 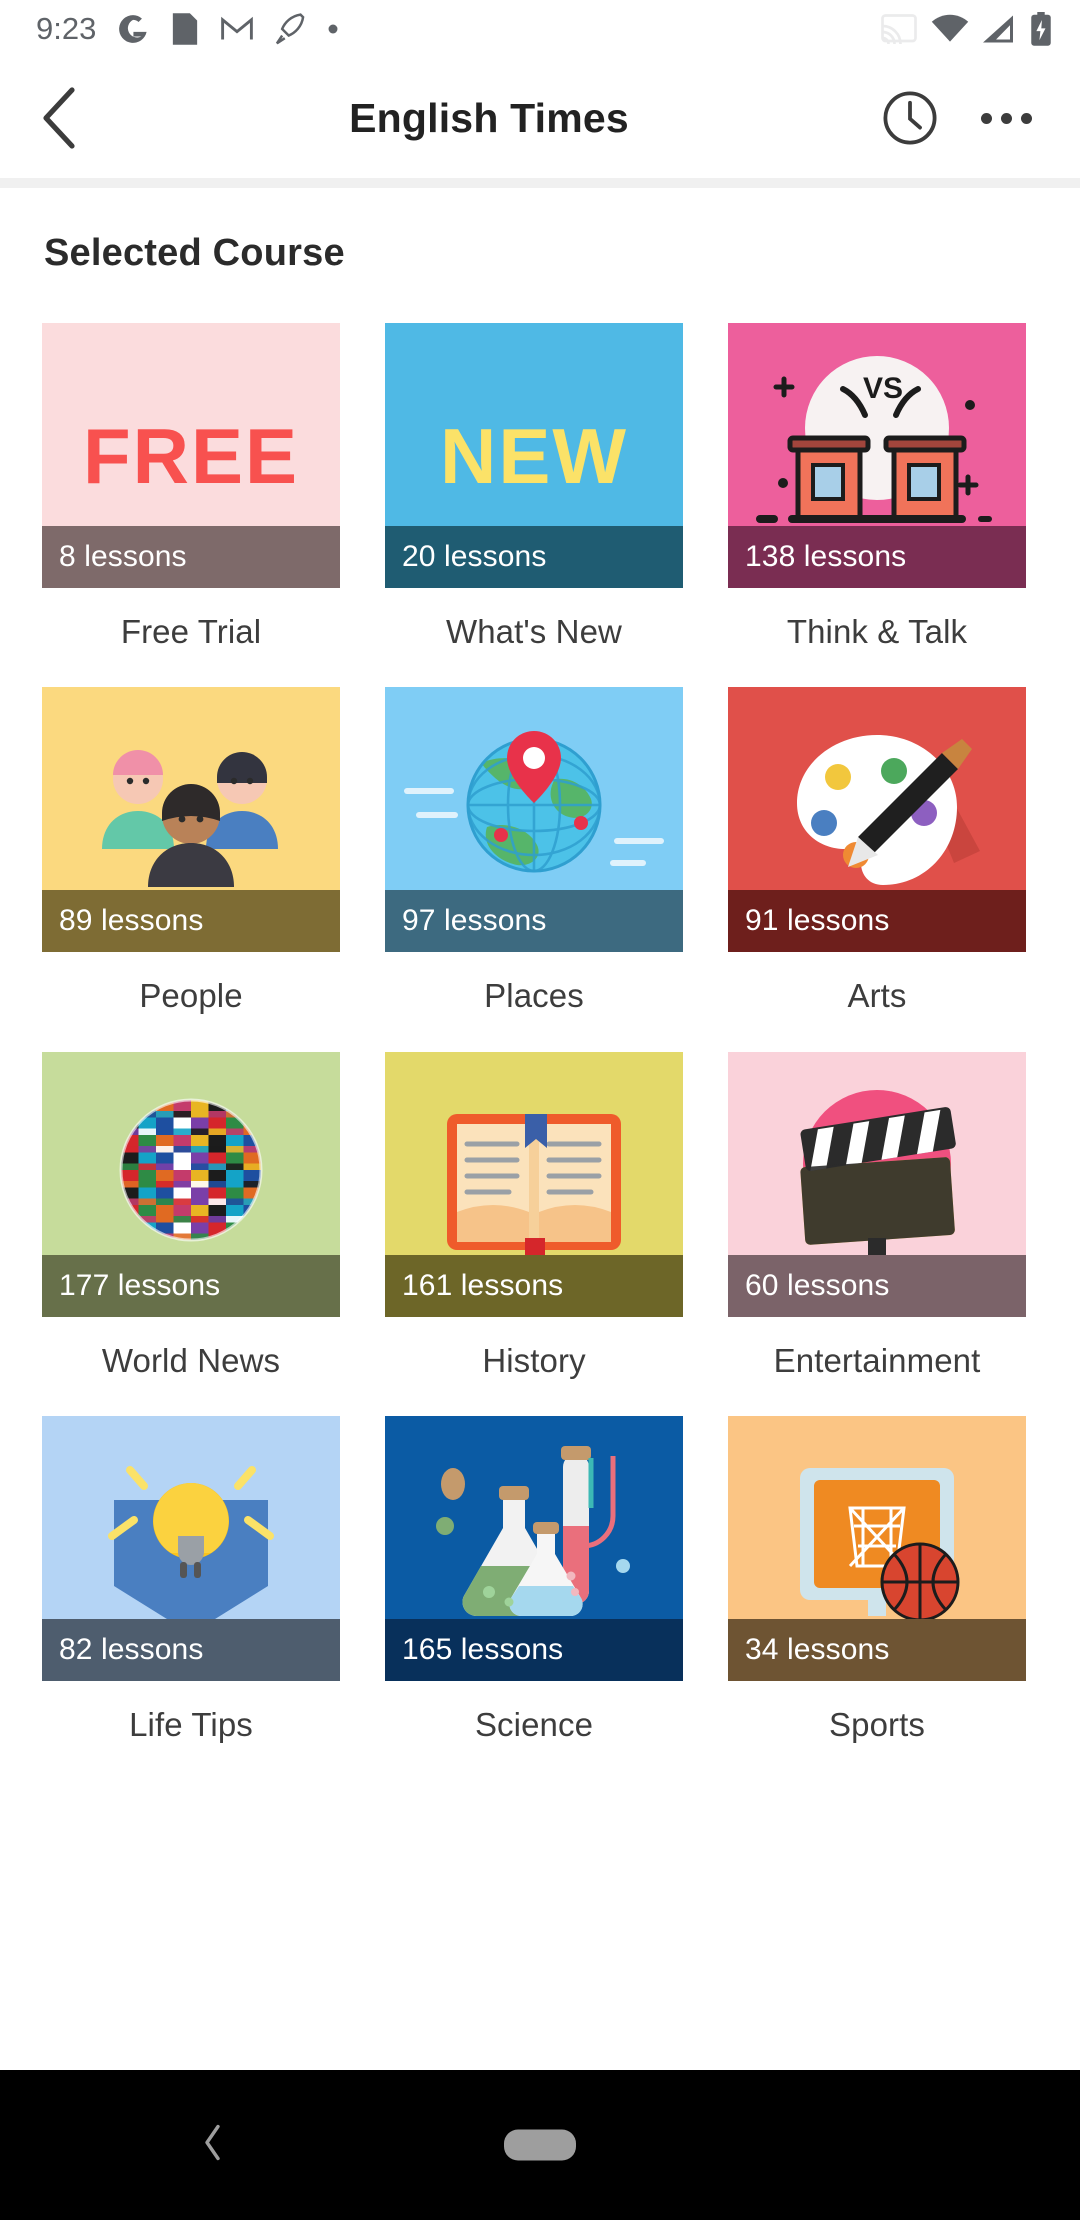 What do you see at coordinates (483, 1649) in the screenshot?
I see `lesson-count-label: 165 lessons` at bounding box center [483, 1649].